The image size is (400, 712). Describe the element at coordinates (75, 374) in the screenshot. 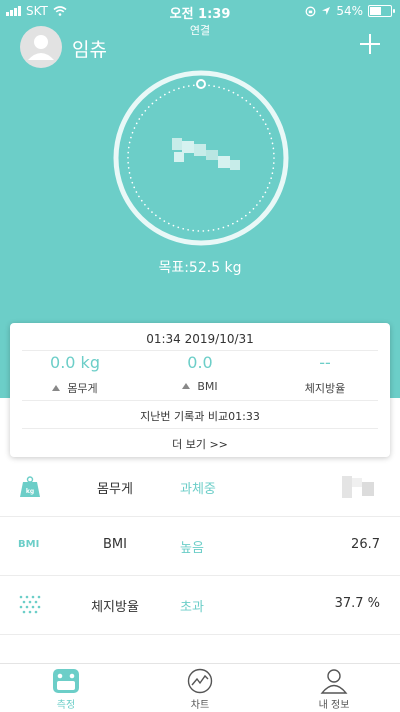

I see `metric-weight: 0.0 kg 몸무게` at that location.